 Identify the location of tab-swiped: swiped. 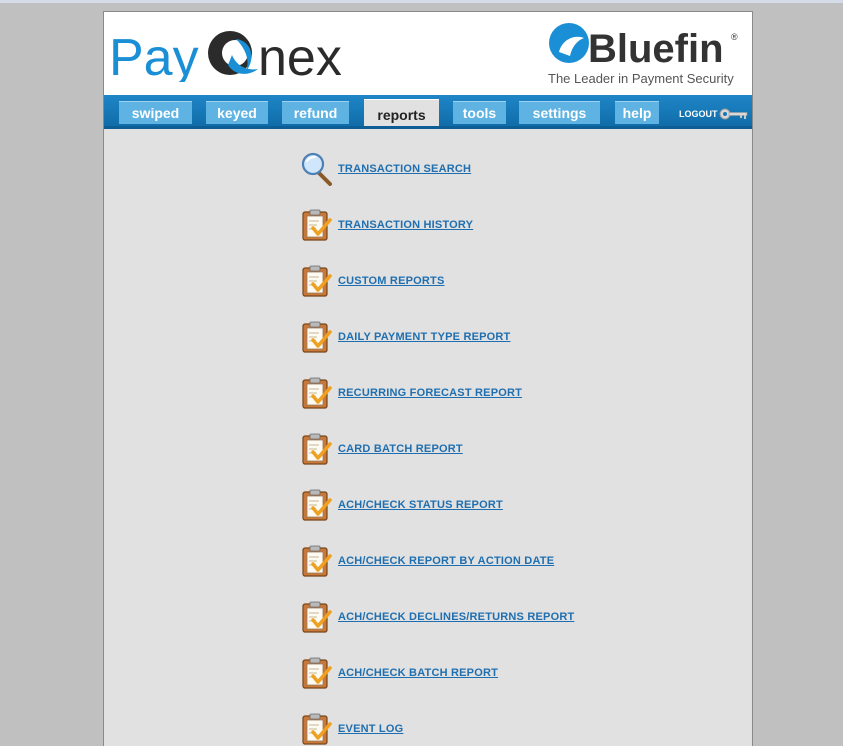
(155, 112).